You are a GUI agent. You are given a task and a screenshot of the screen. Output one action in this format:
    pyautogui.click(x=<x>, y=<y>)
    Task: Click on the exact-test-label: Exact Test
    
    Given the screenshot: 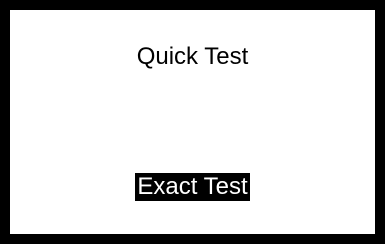 What is the action you would take?
    pyautogui.click(x=192, y=187)
    